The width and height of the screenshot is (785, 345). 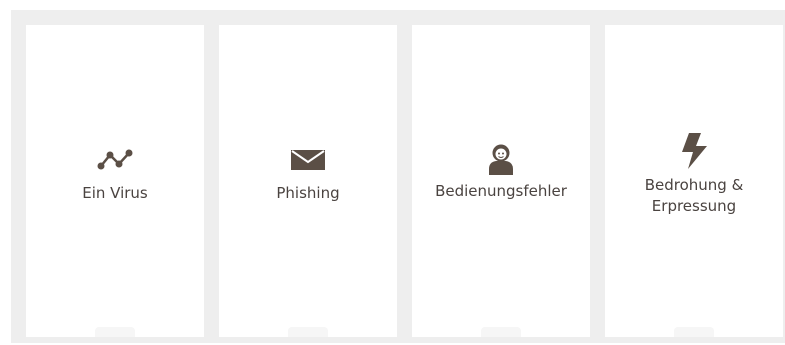 What do you see at coordinates (501, 191) in the screenshot?
I see `card-label: Bedienungsfehler` at bounding box center [501, 191].